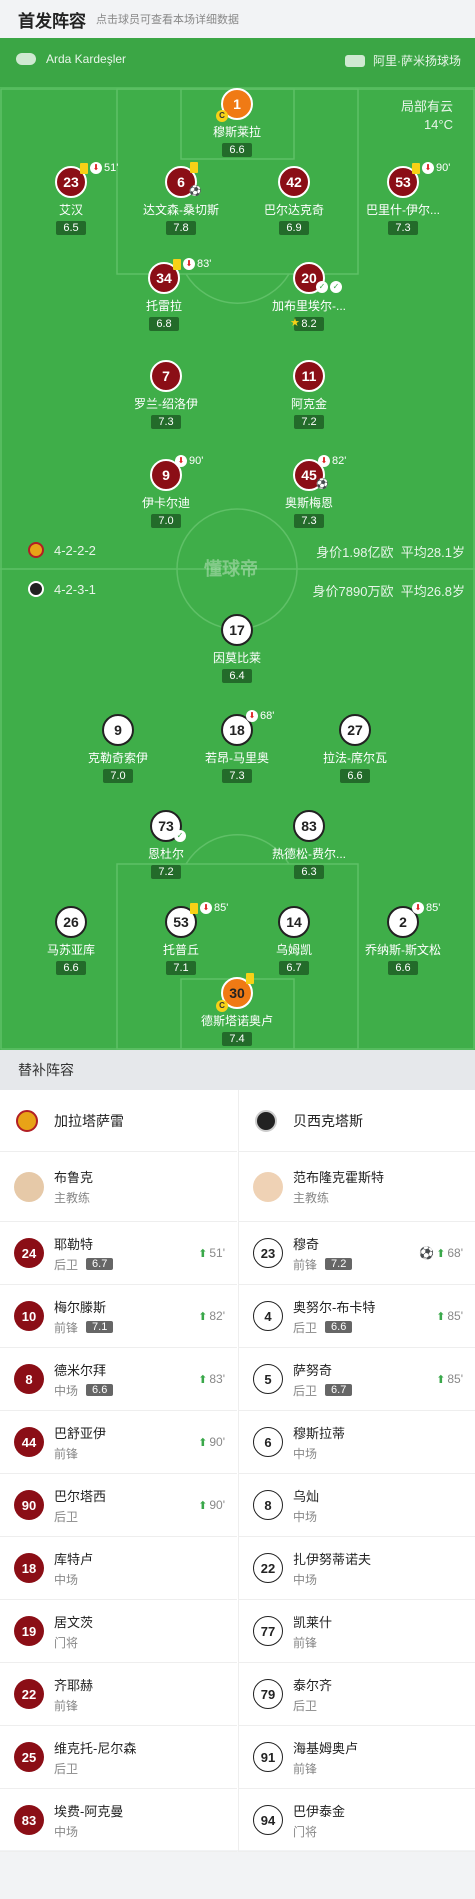 Image resolution: width=475 pixels, height=1899 pixels. Describe the element at coordinates (29, 1505) in the screenshot. I see `sub-number: 90` at that location.